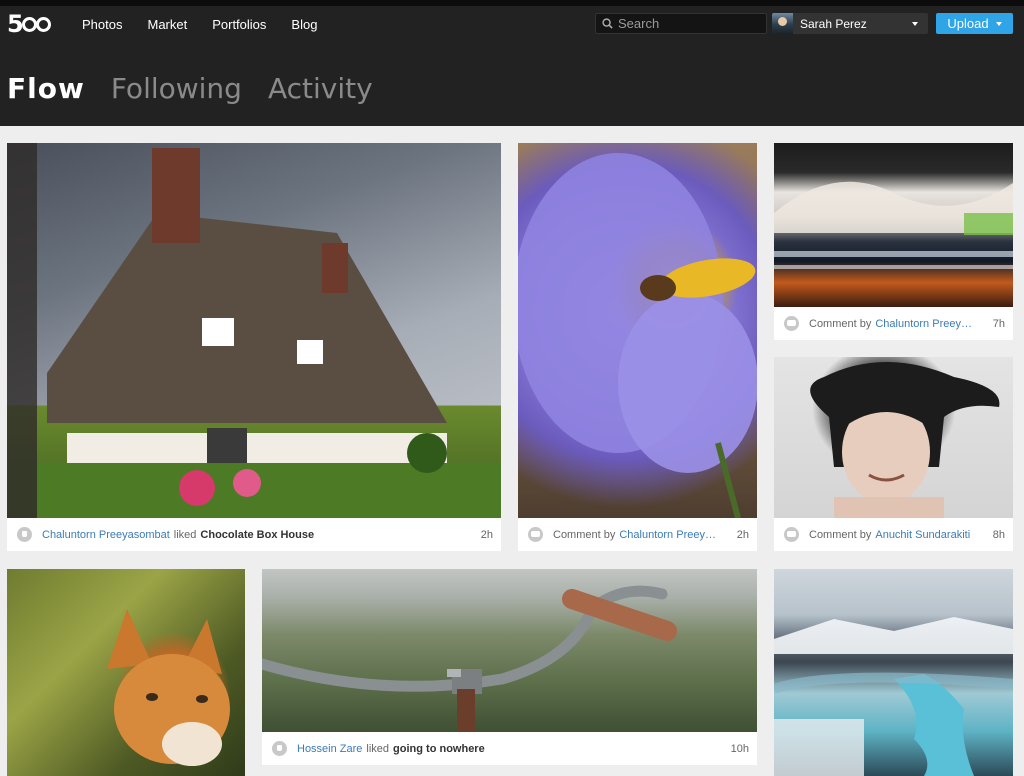 The image size is (1024, 776). Describe the element at coordinates (922, 535) in the screenshot. I see `user-link: Anuchit Sundarakiti` at that location.